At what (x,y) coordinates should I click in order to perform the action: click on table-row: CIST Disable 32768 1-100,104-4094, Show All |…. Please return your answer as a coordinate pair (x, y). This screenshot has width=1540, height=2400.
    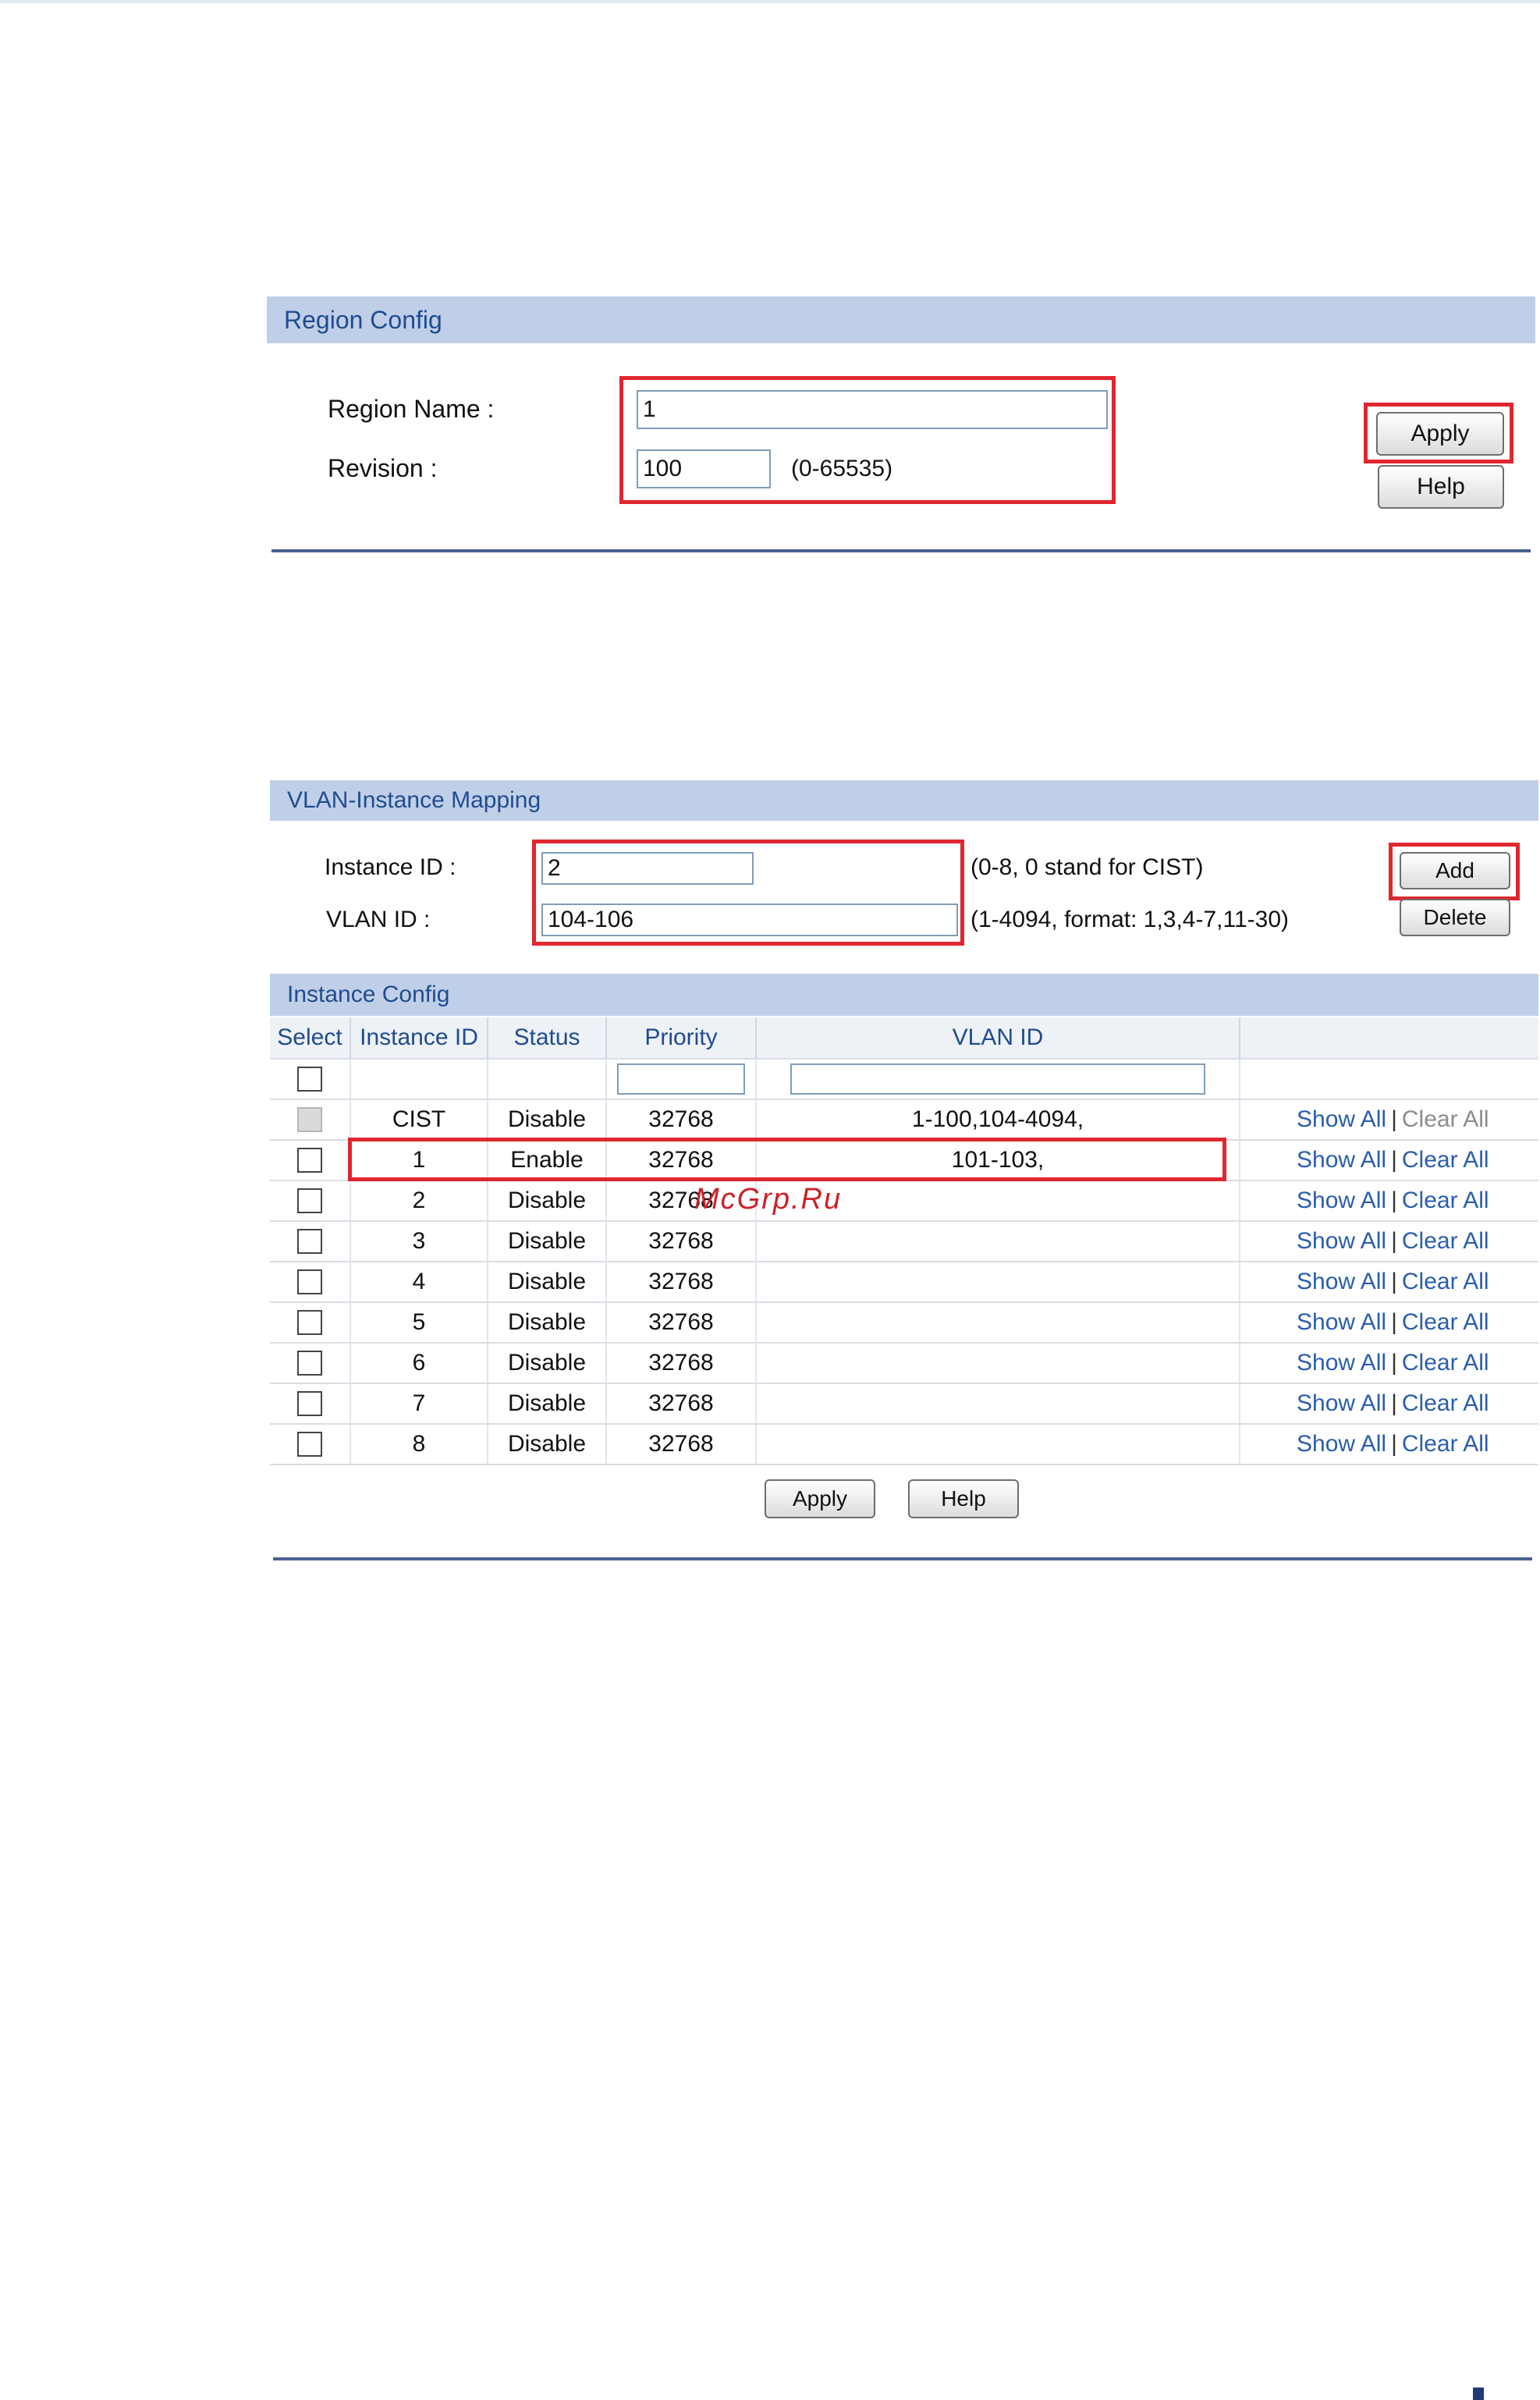
    Looking at the image, I should click on (904, 1120).